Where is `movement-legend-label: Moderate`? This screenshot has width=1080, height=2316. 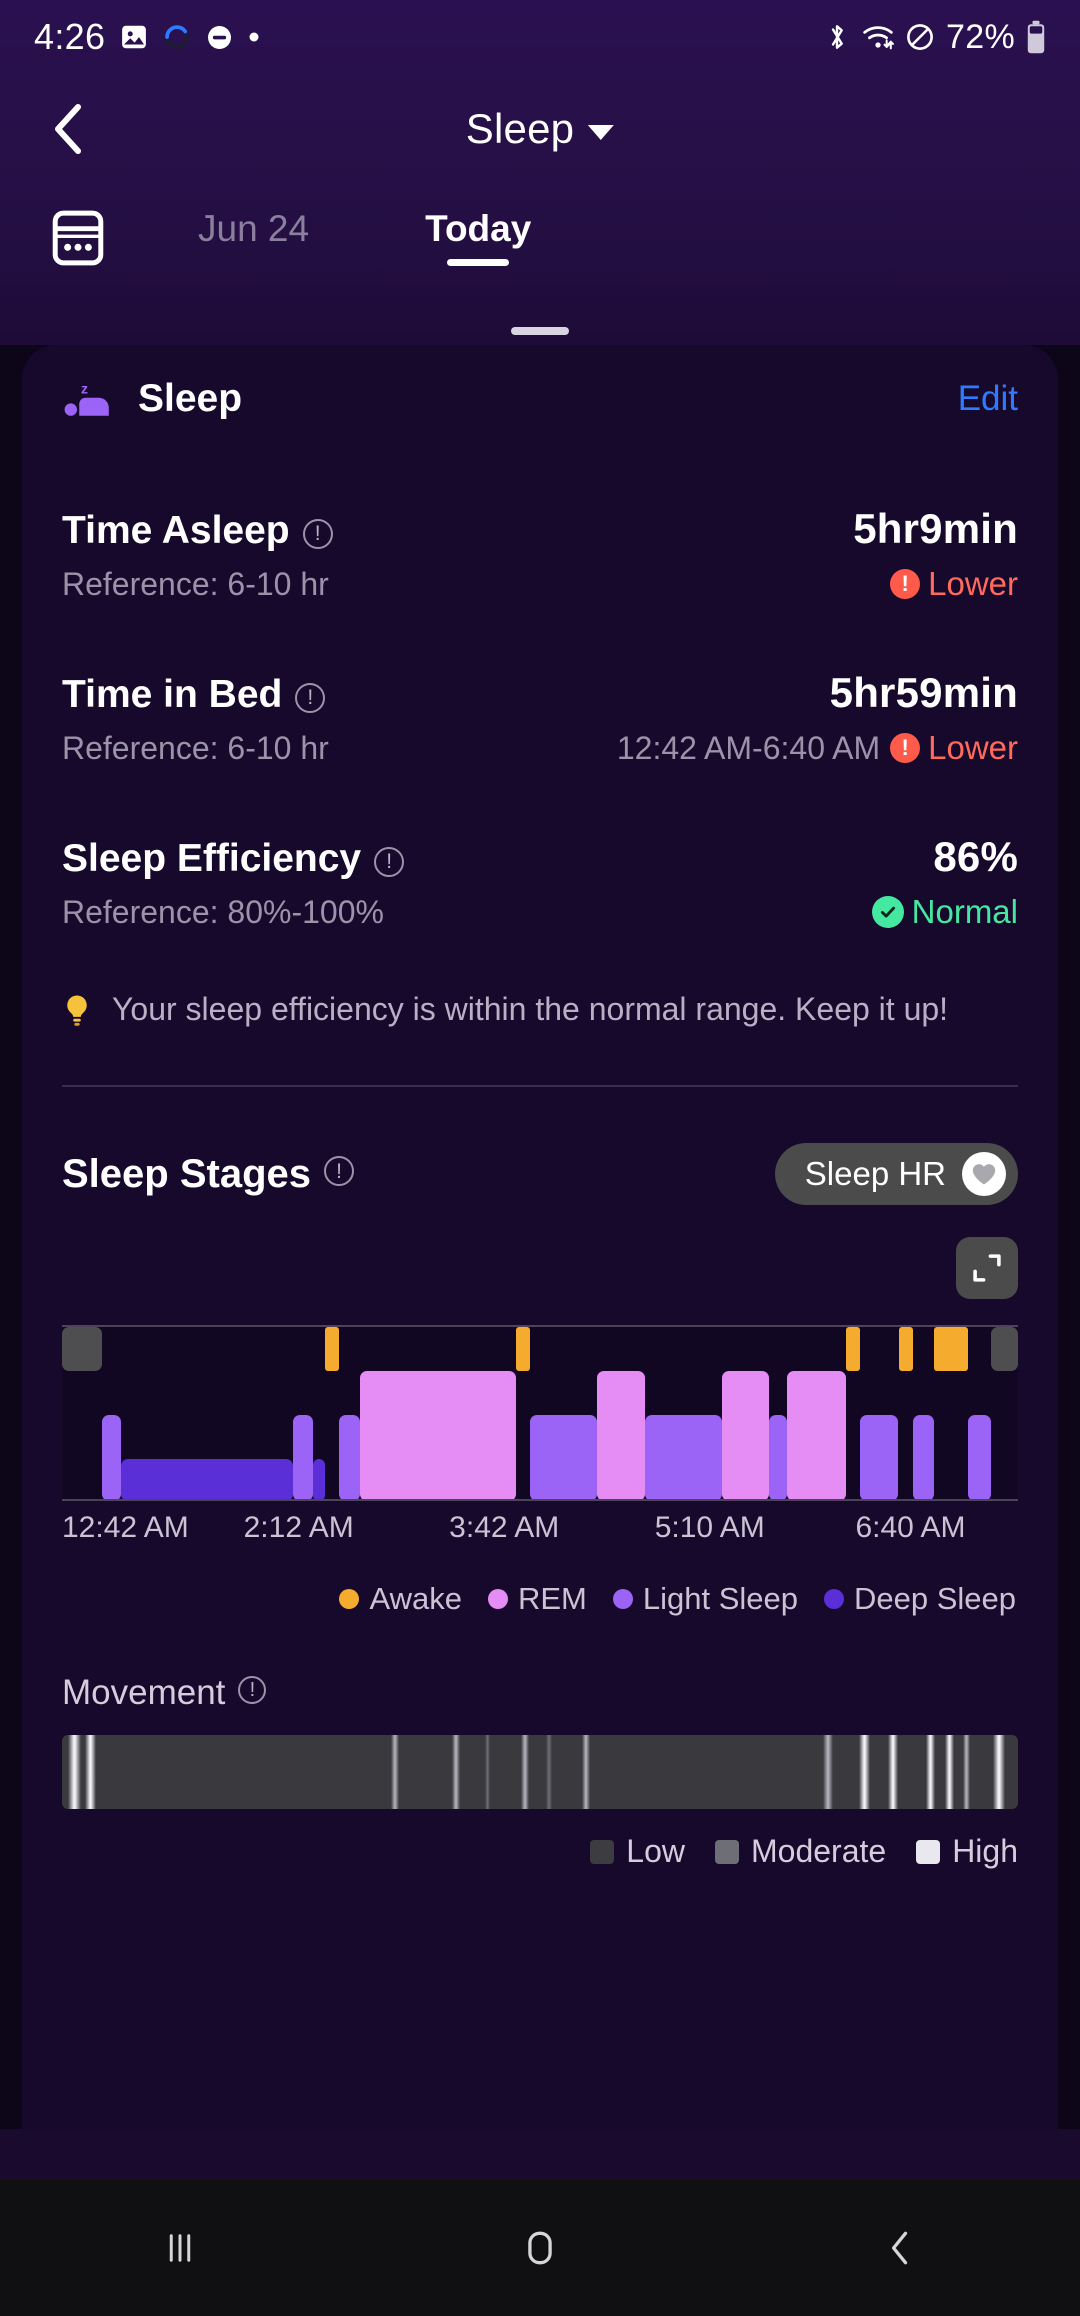
movement-legend-label: Moderate is located at coordinates (819, 1851).